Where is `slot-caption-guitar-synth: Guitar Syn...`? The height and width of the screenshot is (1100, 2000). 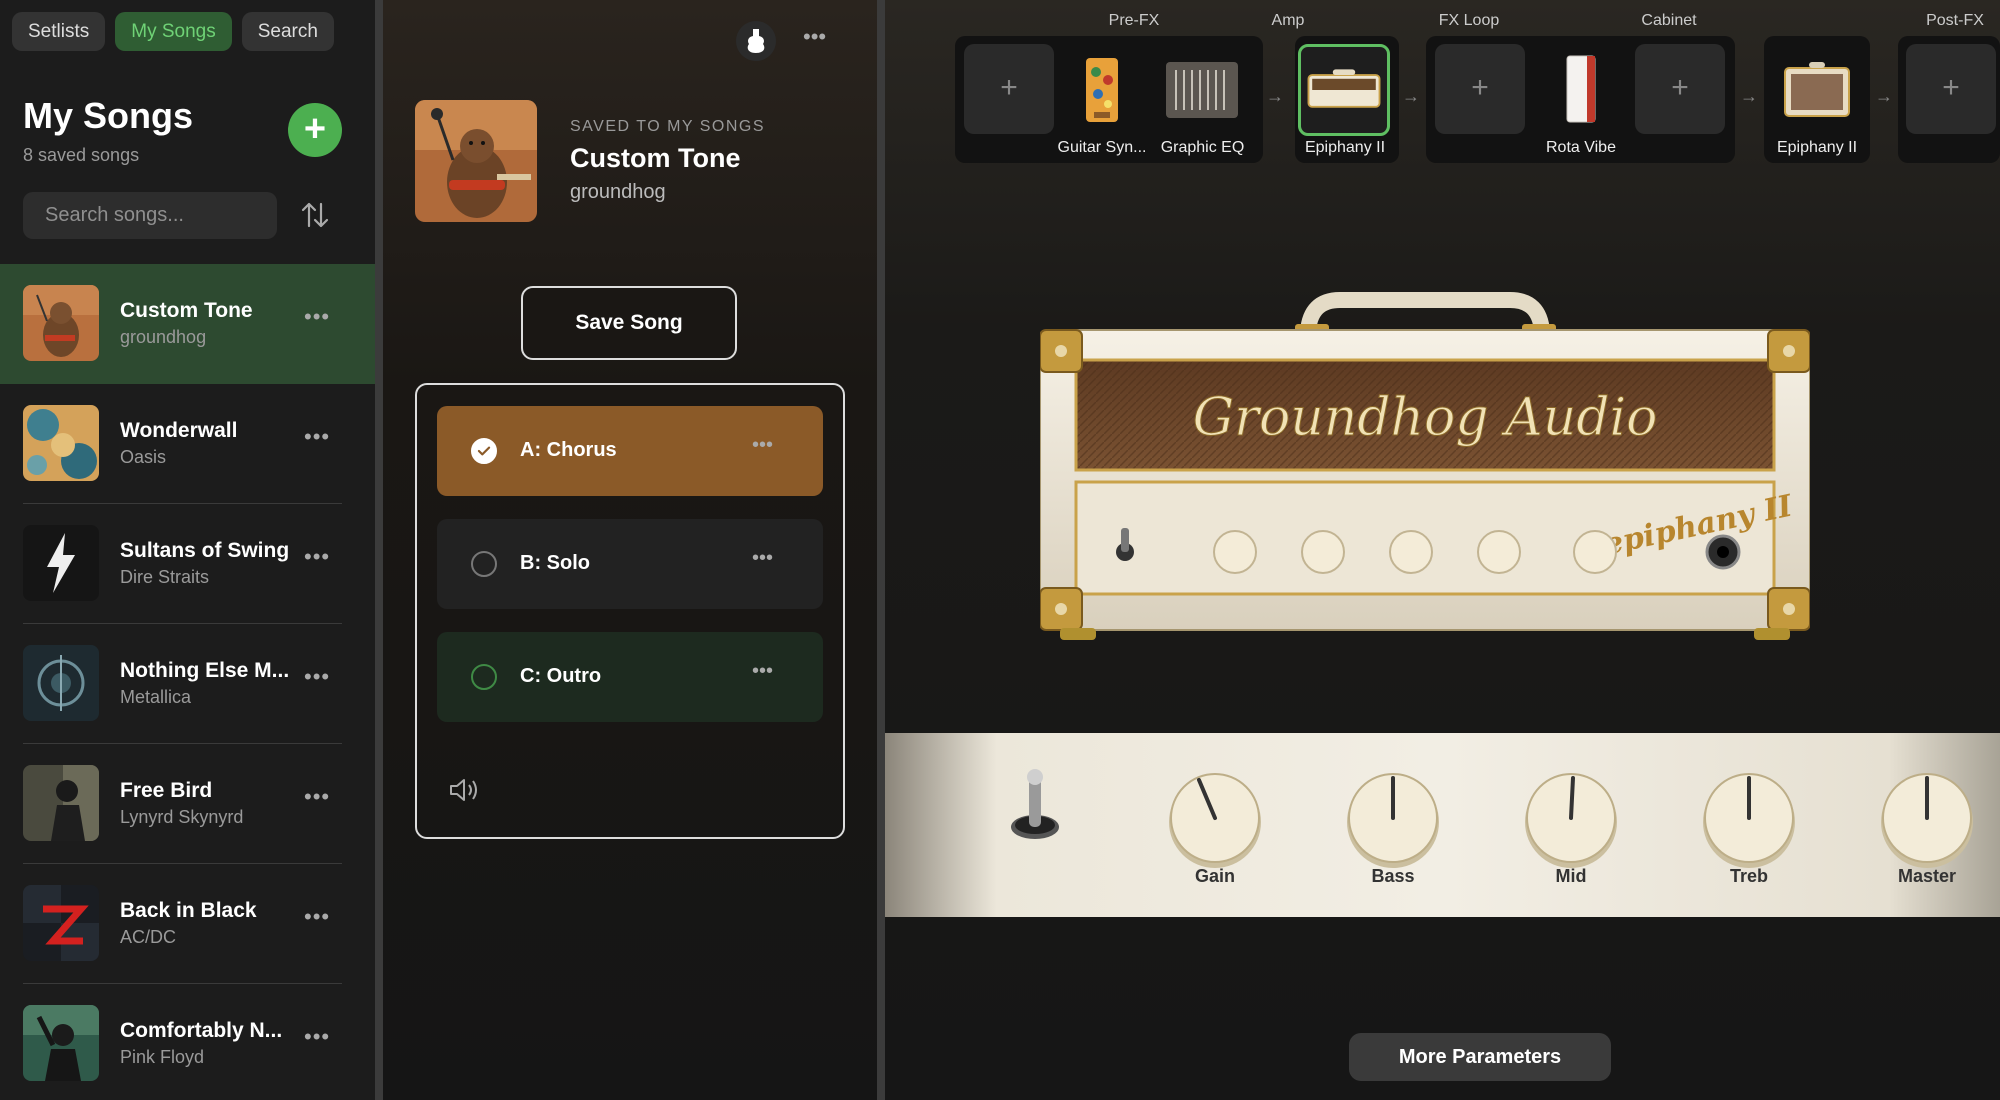
slot-caption-guitar-synth: Guitar Syn... is located at coordinates (1102, 147).